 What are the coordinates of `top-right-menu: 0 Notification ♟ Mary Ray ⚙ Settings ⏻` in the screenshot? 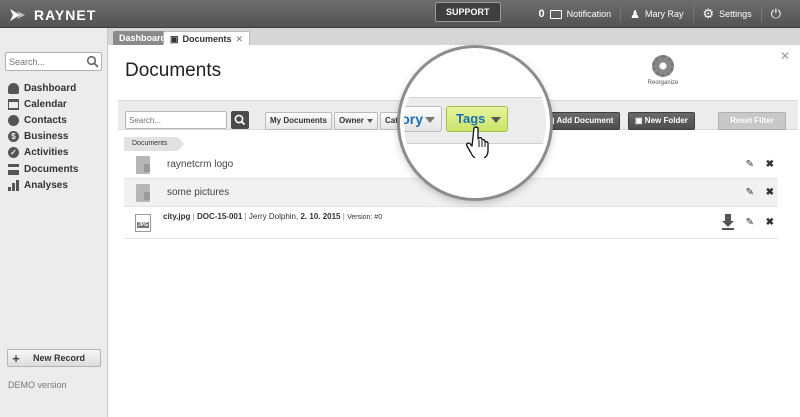 It's located at (659, 14).